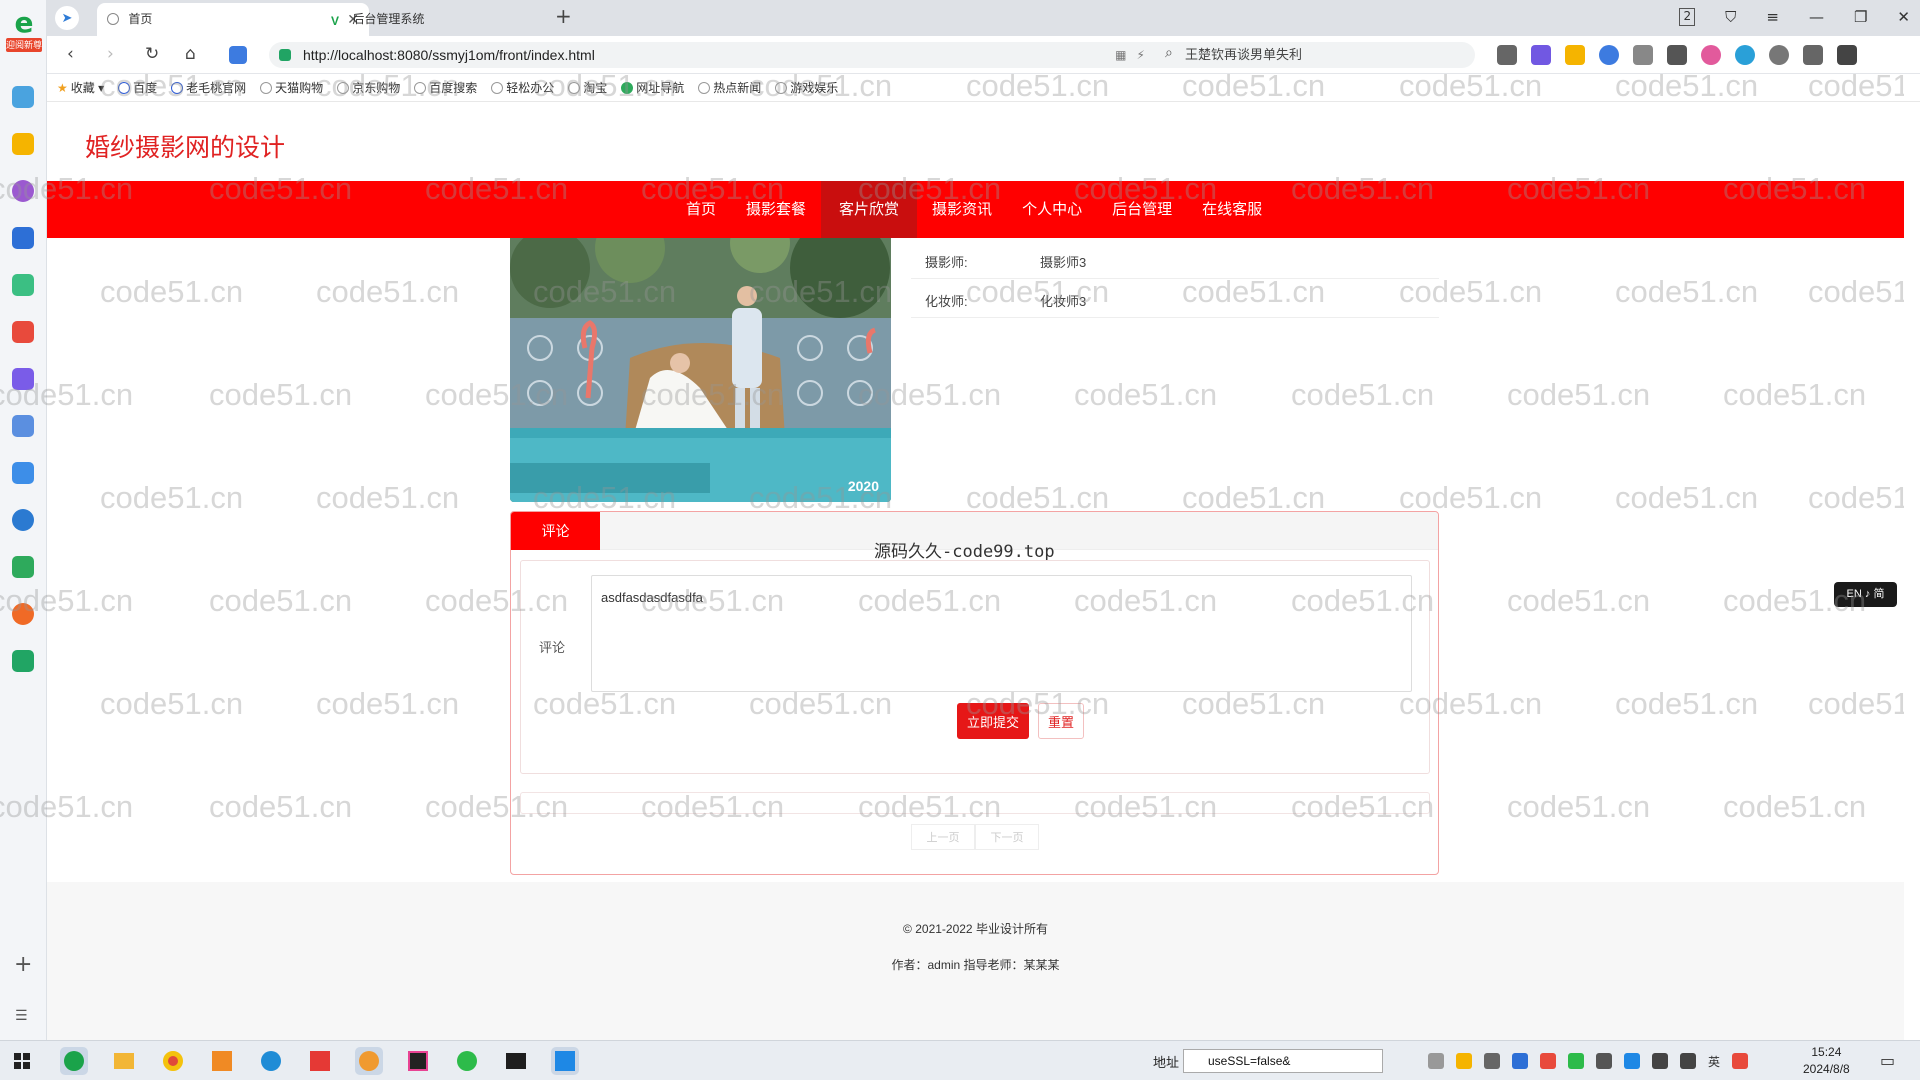 The height and width of the screenshot is (1080, 1920). What do you see at coordinates (23, 379) in the screenshot?
I see `sidebar-video-icon` at bounding box center [23, 379].